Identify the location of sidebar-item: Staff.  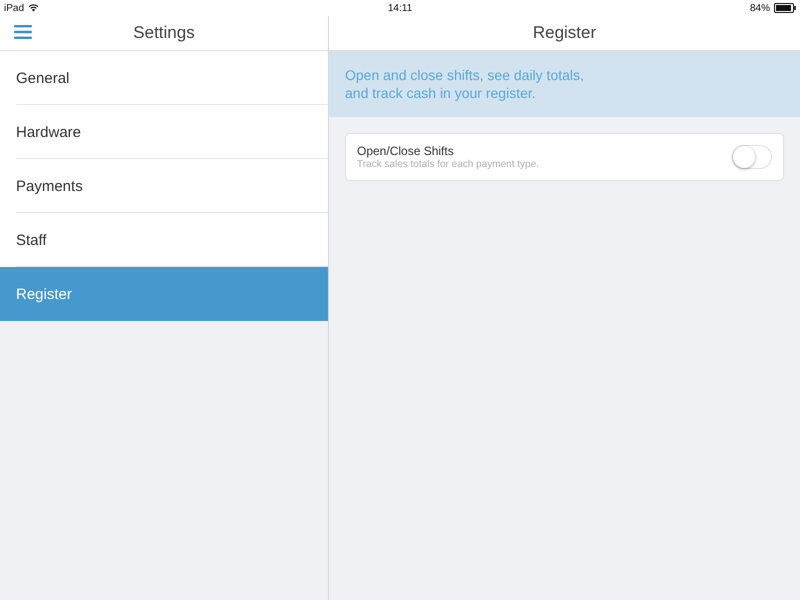
(164, 240).